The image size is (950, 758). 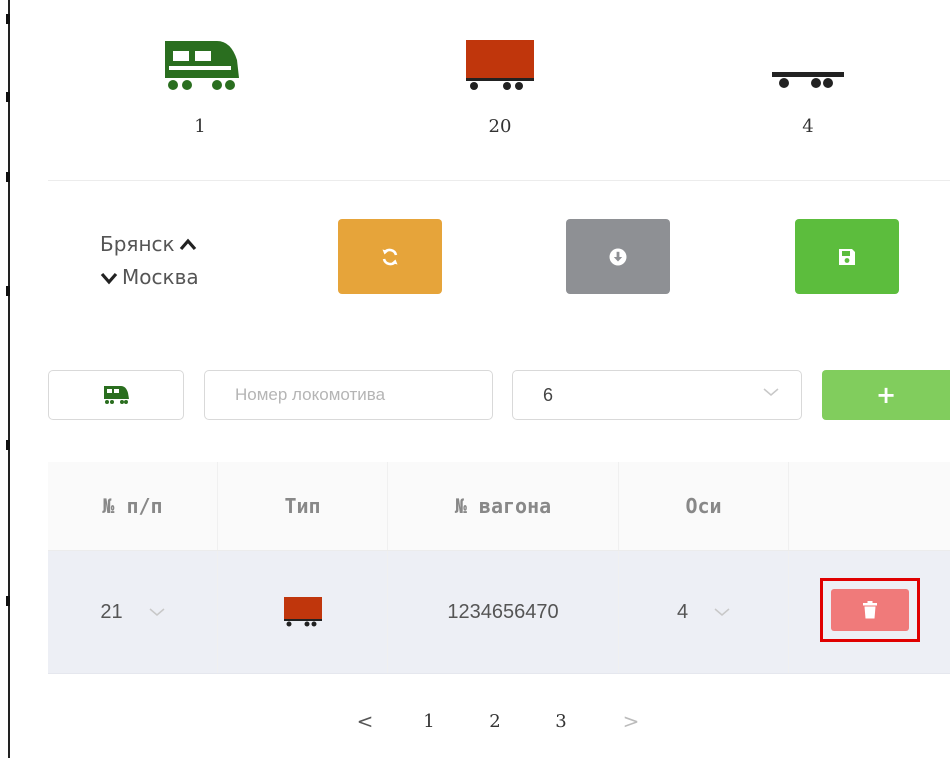 I want to click on delete-row-button, so click(x=870, y=610).